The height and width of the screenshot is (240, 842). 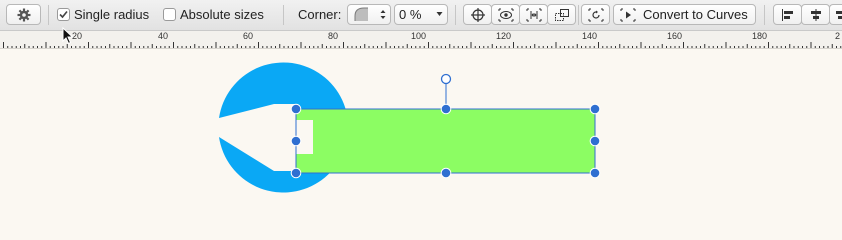 I want to click on green-rectangle, so click(x=445, y=141).